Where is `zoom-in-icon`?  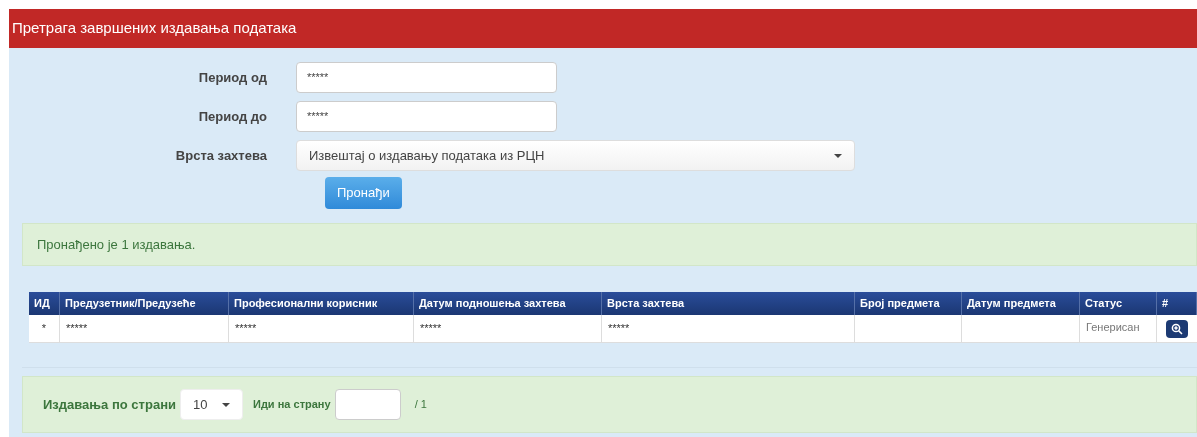 zoom-in-icon is located at coordinates (1177, 328).